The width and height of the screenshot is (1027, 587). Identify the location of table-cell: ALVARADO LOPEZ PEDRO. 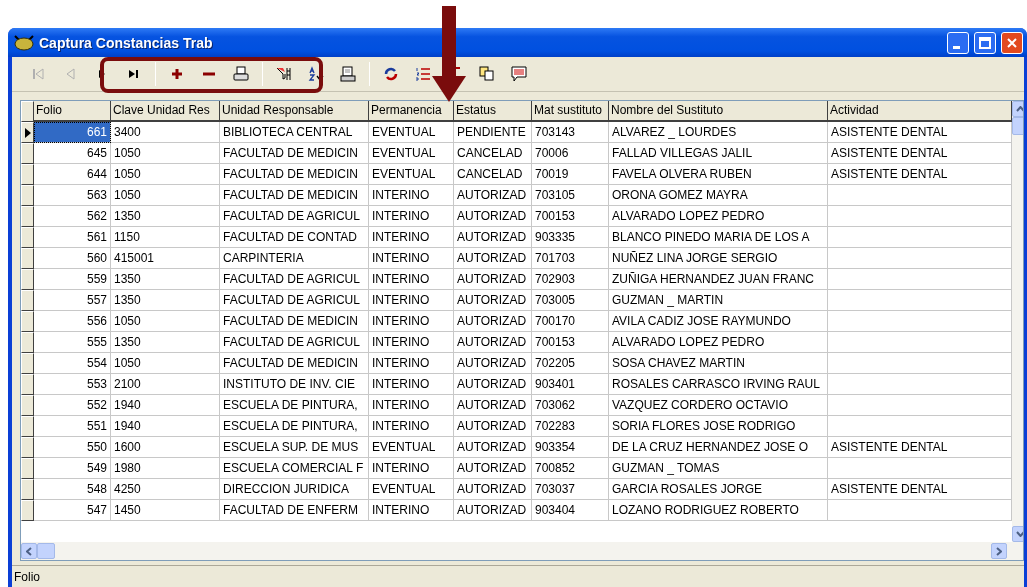
(718, 216).